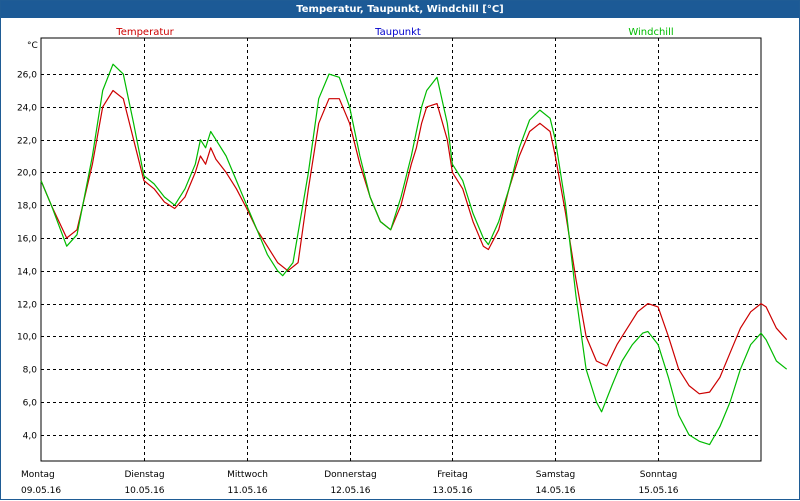 The width and height of the screenshot is (800, 501). I want to click on x-tick-day: Donnerstag, so click(350, 475).